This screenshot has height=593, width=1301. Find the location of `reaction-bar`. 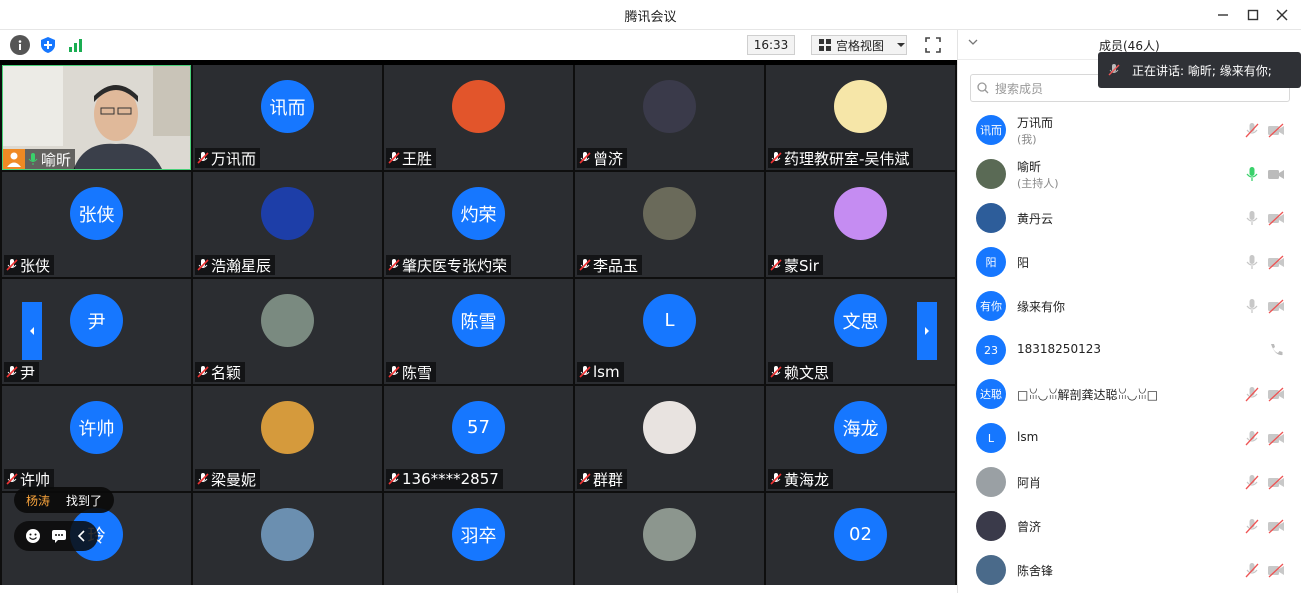

reaction-bar is located at coordinates (56, 536).